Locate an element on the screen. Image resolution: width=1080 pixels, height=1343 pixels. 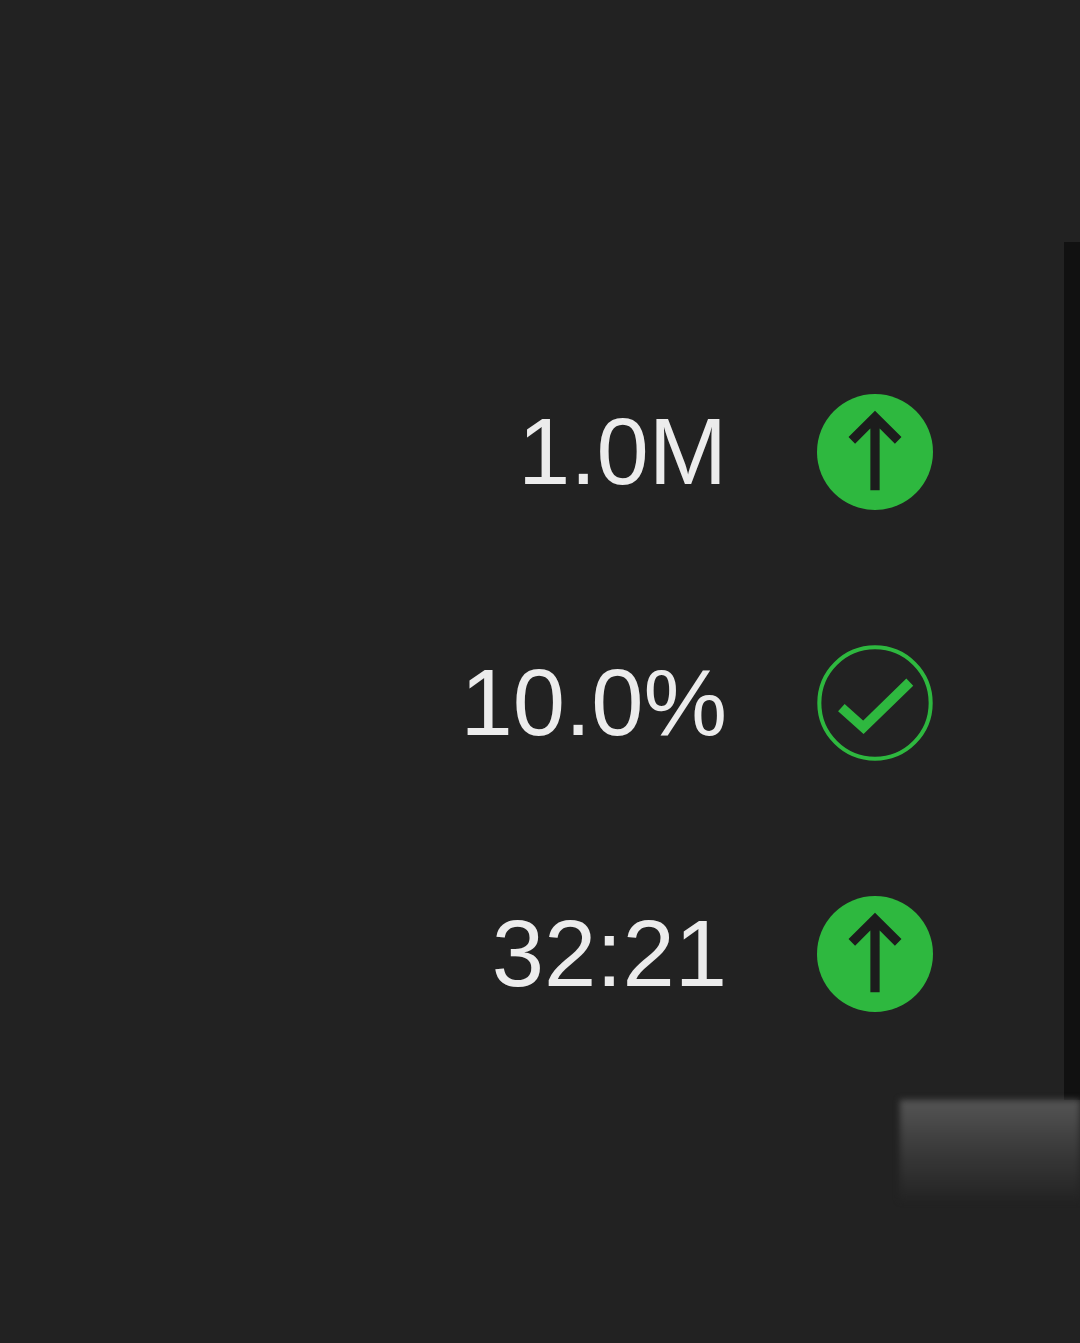
value-text: 32:21 is located at coordinates (609, 954).